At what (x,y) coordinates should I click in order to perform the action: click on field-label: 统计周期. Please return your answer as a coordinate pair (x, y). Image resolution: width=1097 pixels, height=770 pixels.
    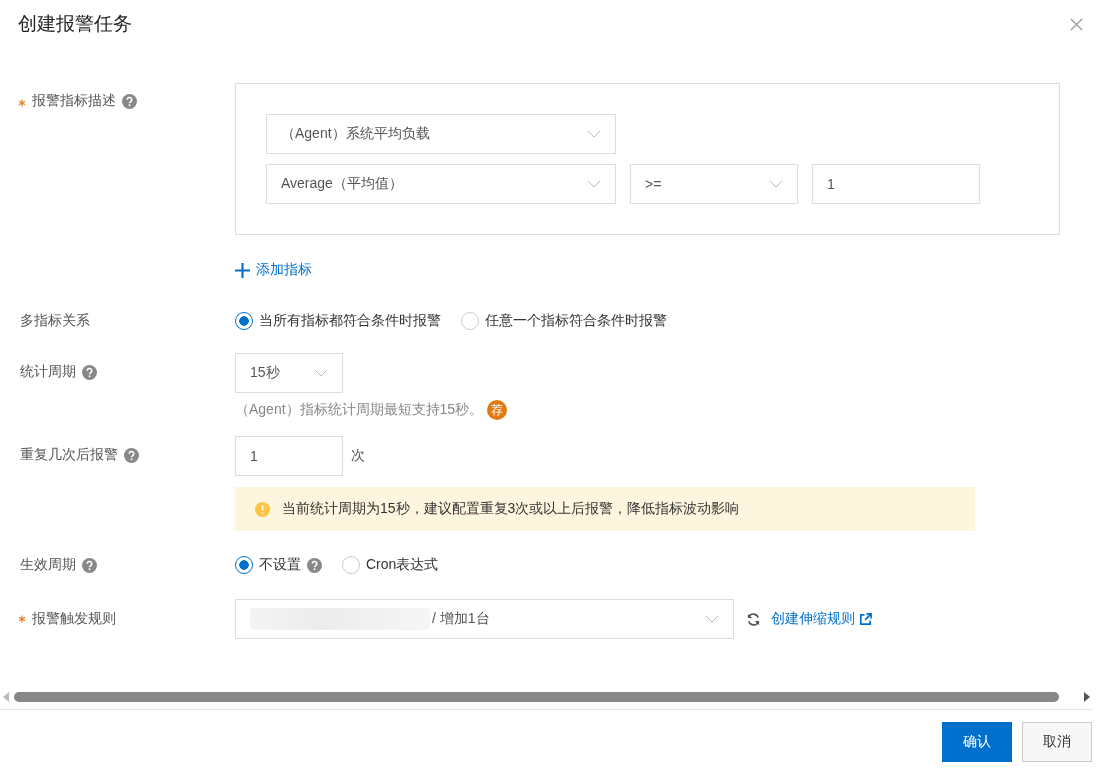
    Looking at the image, I should click on (48, 372).